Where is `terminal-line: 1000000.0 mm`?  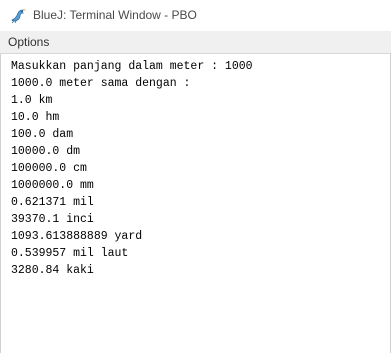 terminal-line: 1000000.0 mm is located at coordinates (52, 185).